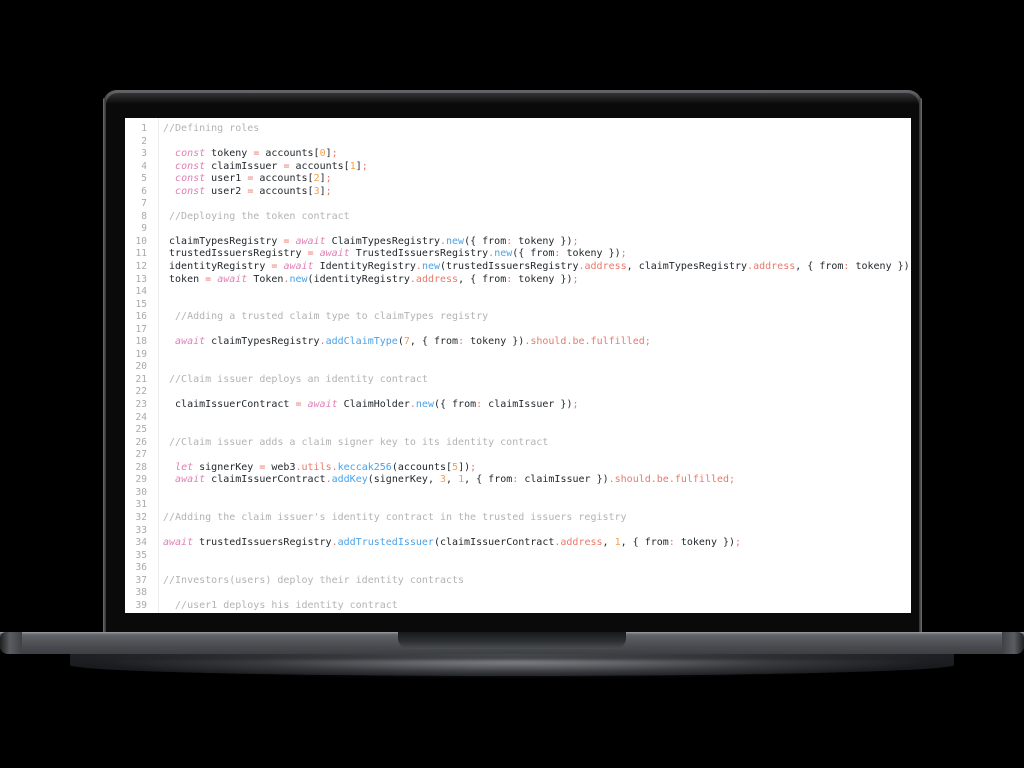  I want to click on code-line: 9, so click(518, 229).